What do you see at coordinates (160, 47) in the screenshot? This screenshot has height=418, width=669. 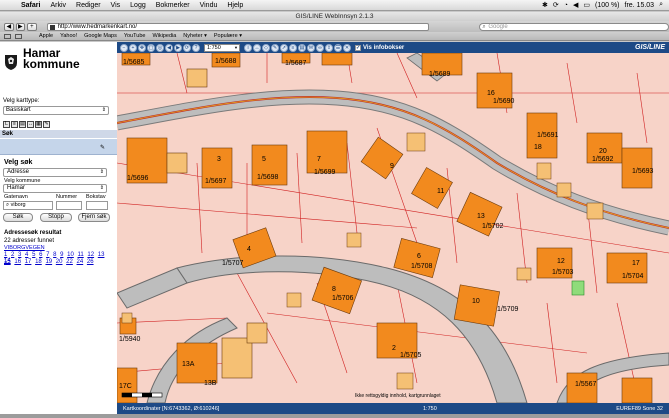 I see `full-extent-icon: ◎` at bounding box center [160, 47].